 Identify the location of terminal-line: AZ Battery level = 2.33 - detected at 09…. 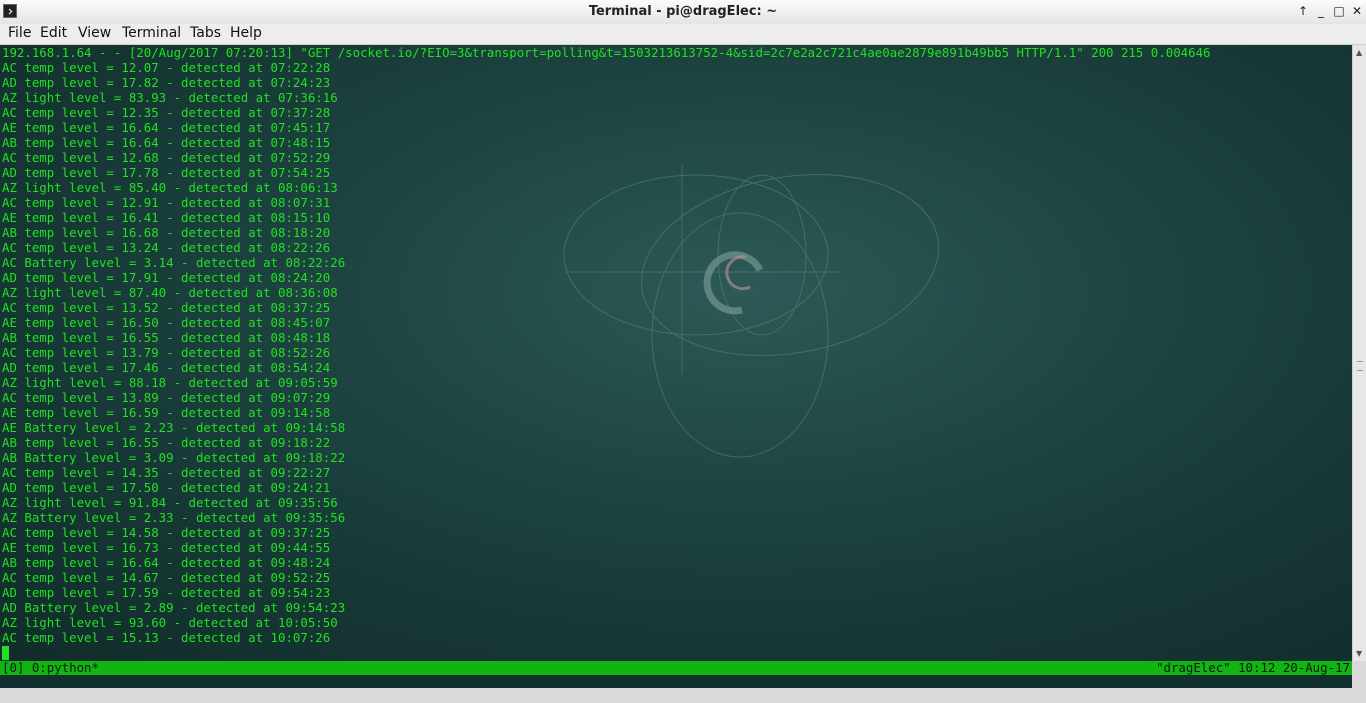
(174, 517).